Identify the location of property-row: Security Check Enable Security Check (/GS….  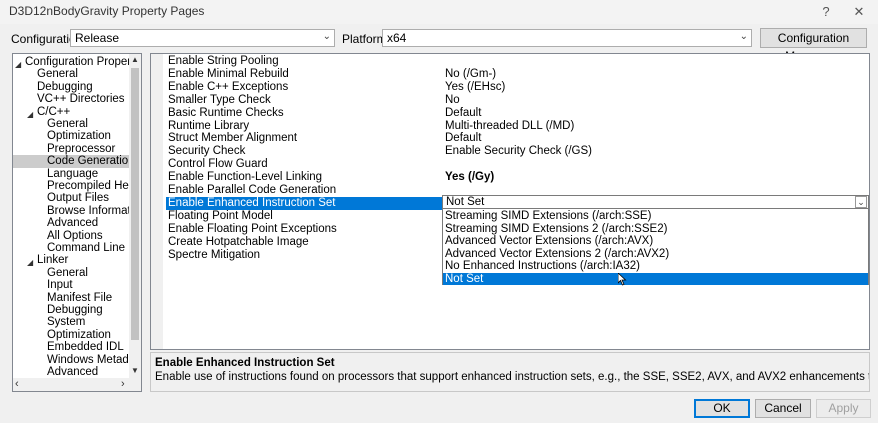
(510, 151).